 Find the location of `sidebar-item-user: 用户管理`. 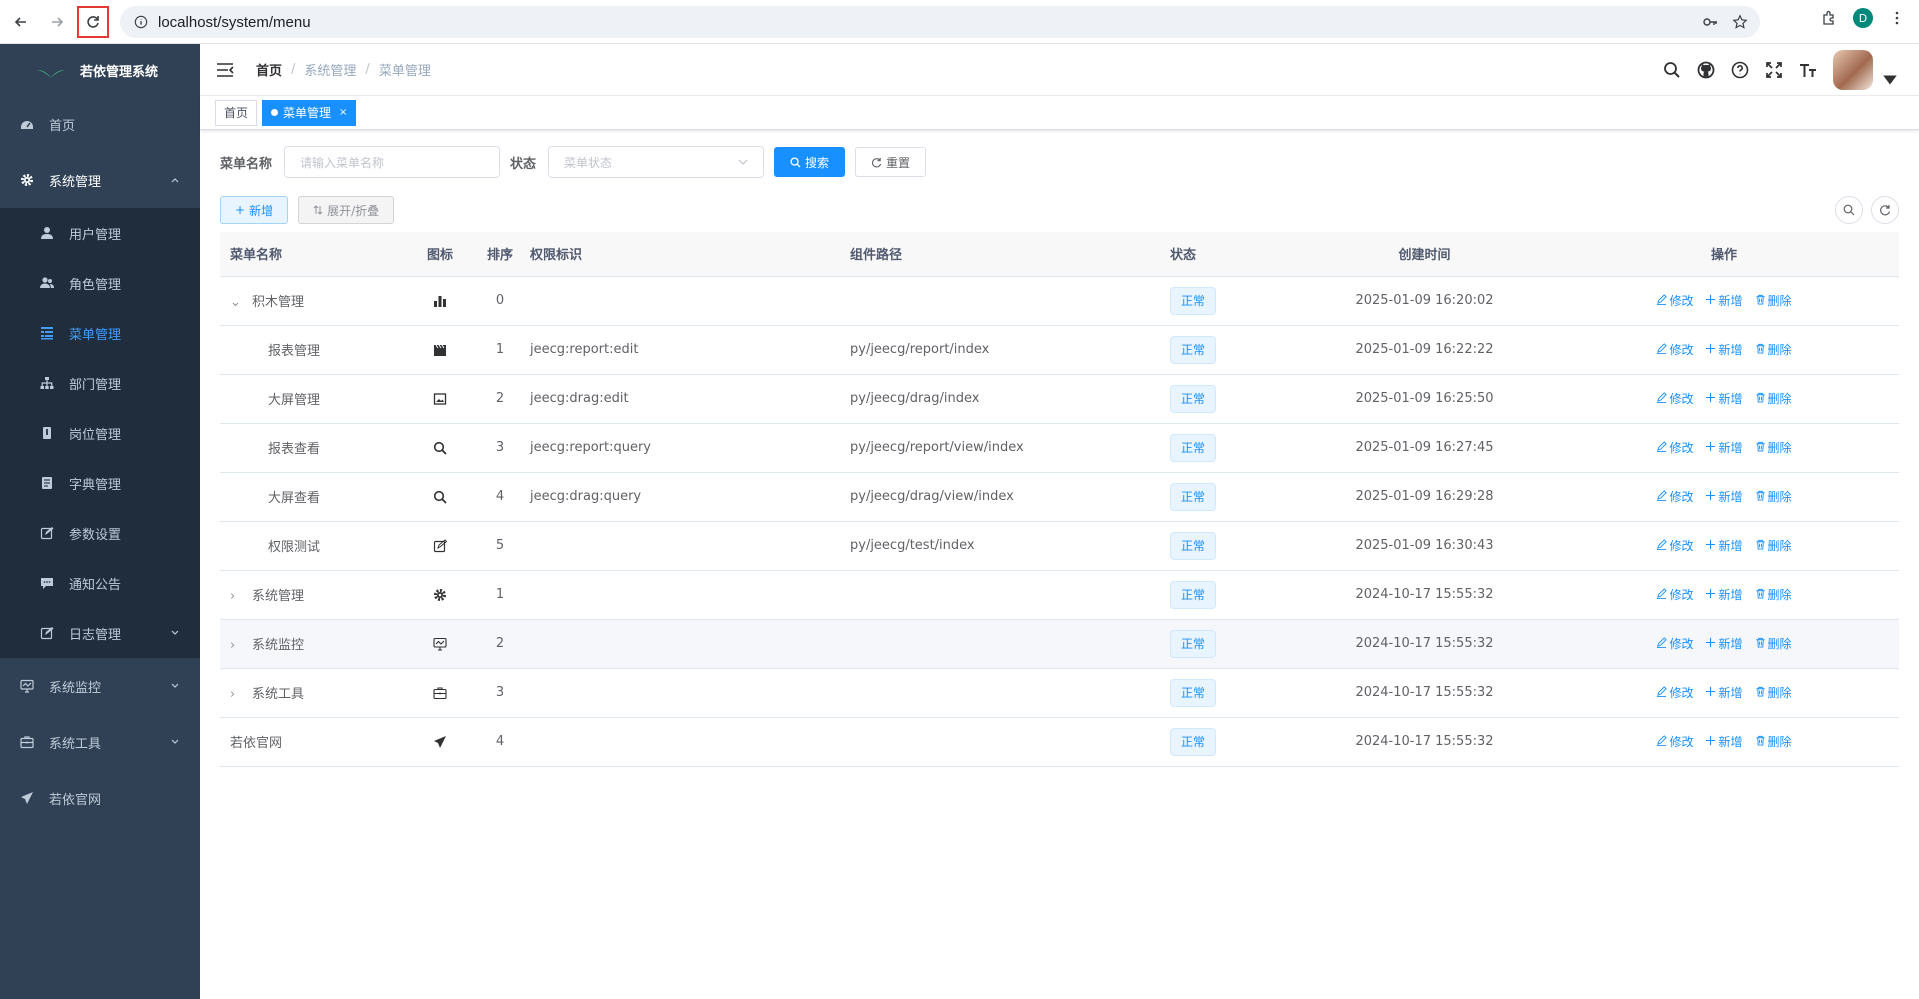

sidebar-item-user: 用户管理 is located at coordinates (100, 233).